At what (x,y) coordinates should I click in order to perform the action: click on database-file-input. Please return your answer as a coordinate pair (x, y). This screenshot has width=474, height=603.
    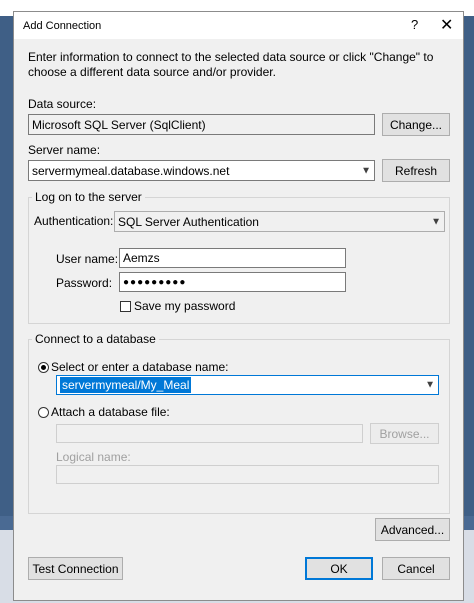
    Looking at the image, I should click on (209, 433).